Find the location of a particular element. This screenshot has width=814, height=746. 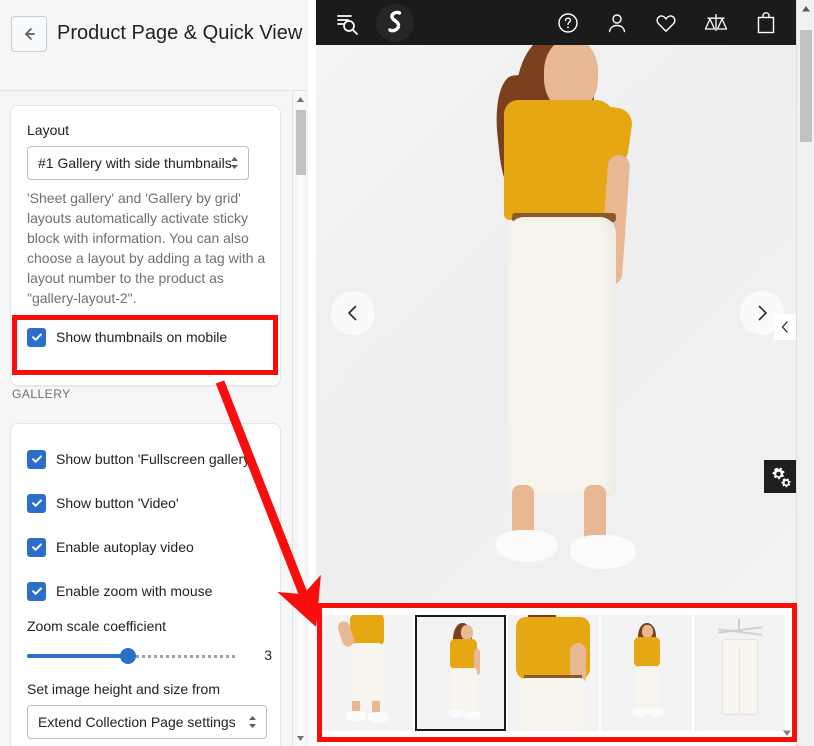

image-size-label: Set image height and size from is located at coordinates (123, 689).